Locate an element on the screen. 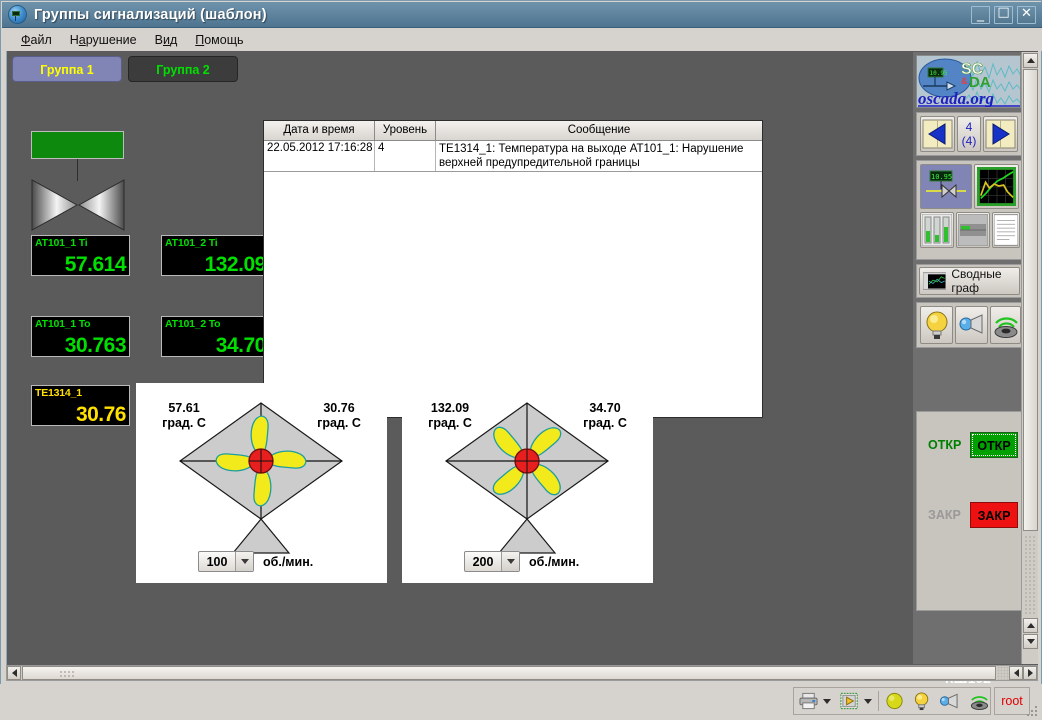 The image size is (1042, 720). tab-group-1: Группа 1 is located at coordinates (67, 69).